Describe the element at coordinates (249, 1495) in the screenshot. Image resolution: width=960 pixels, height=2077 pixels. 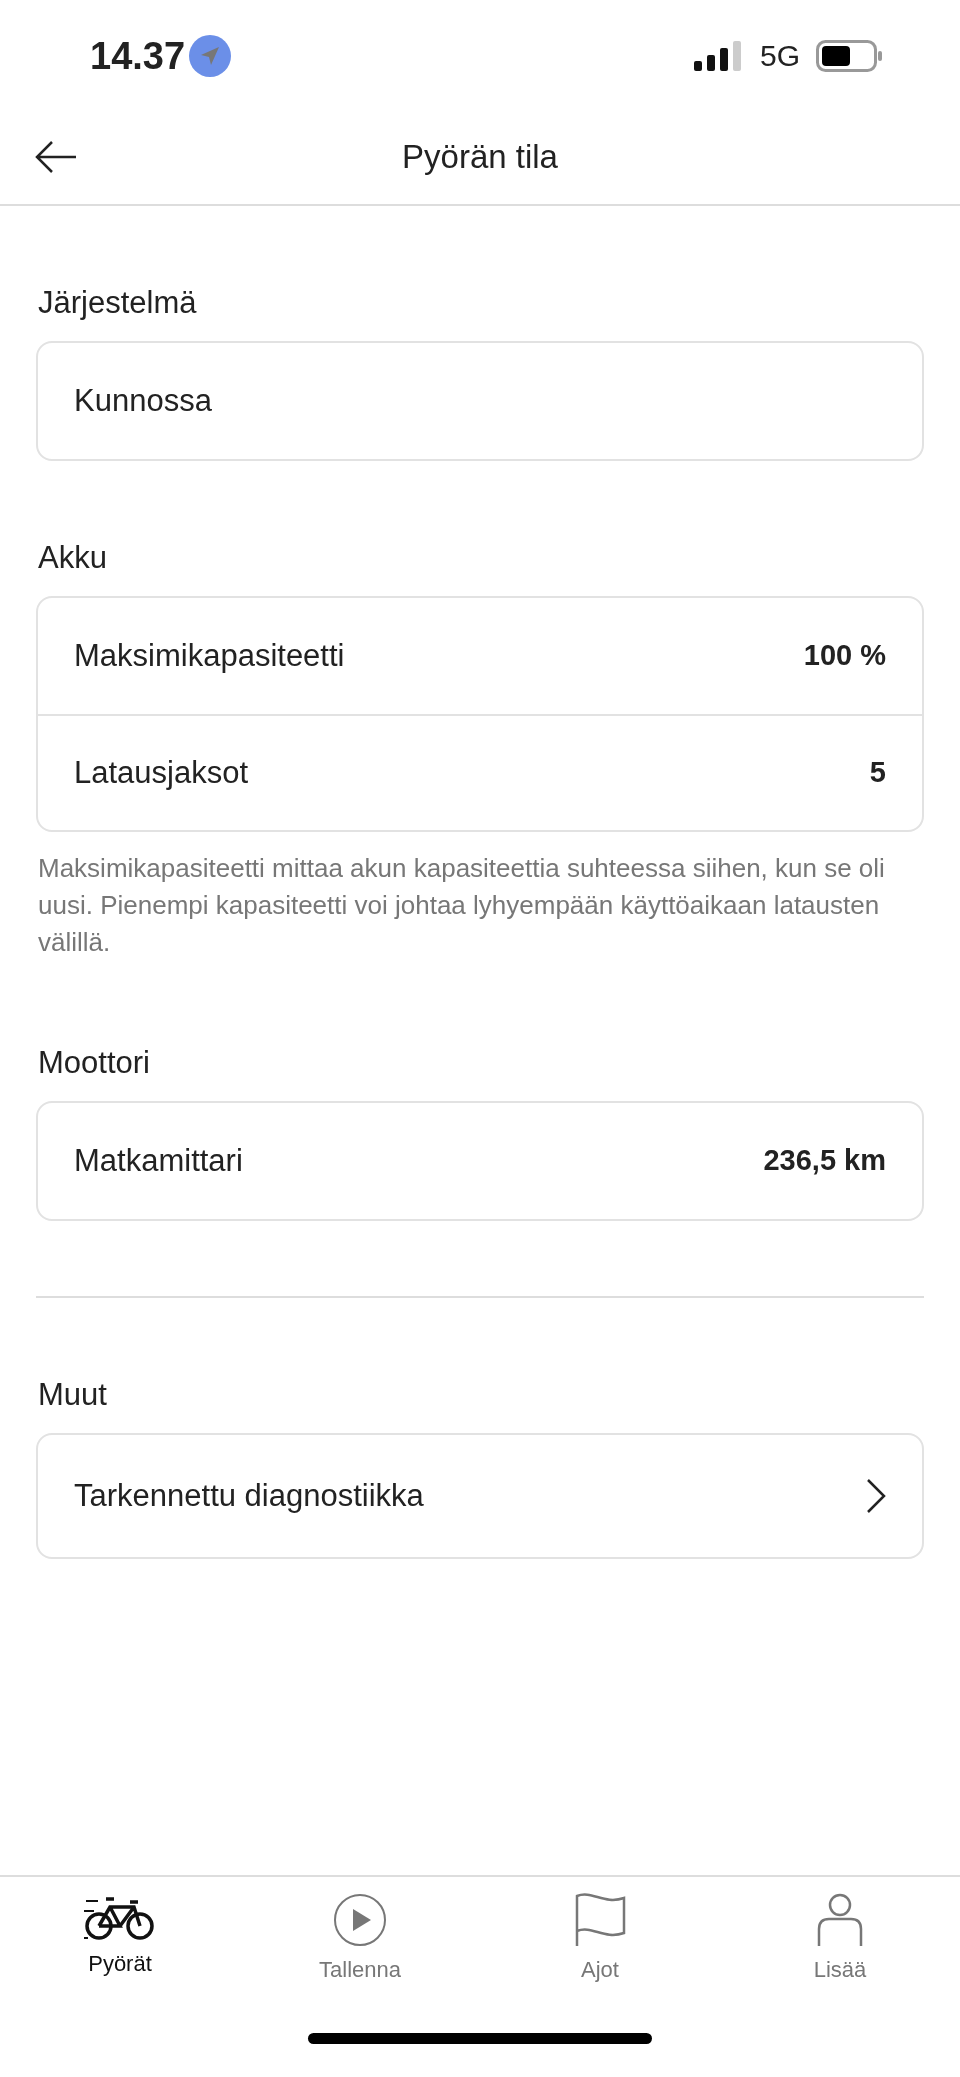
I see `row-label: Tarkennettu diagnostiikka` at that location.